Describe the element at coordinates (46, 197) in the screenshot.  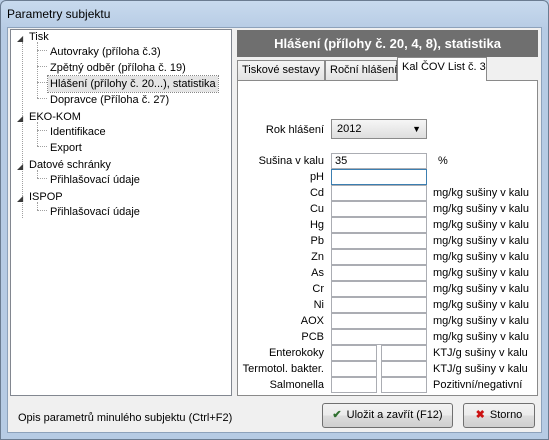
I see `tree-node-ispop: ISPOP` at that location.